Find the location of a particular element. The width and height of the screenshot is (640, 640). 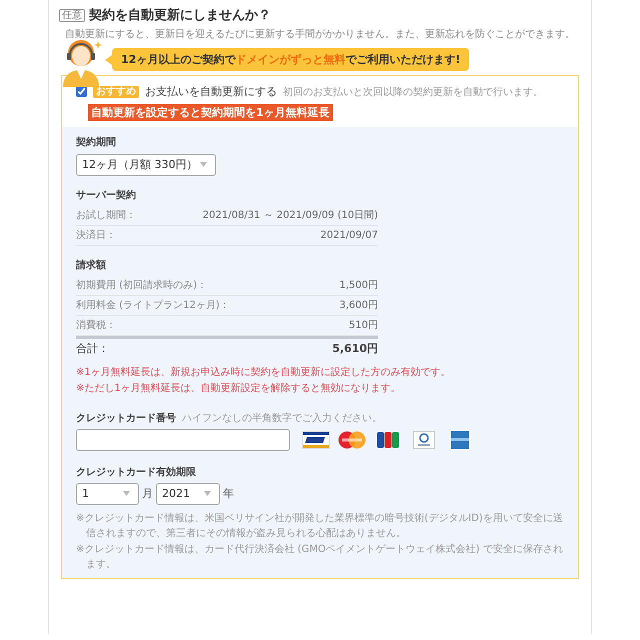

auto-renew-checkbox is located at coordinates (81, 91).